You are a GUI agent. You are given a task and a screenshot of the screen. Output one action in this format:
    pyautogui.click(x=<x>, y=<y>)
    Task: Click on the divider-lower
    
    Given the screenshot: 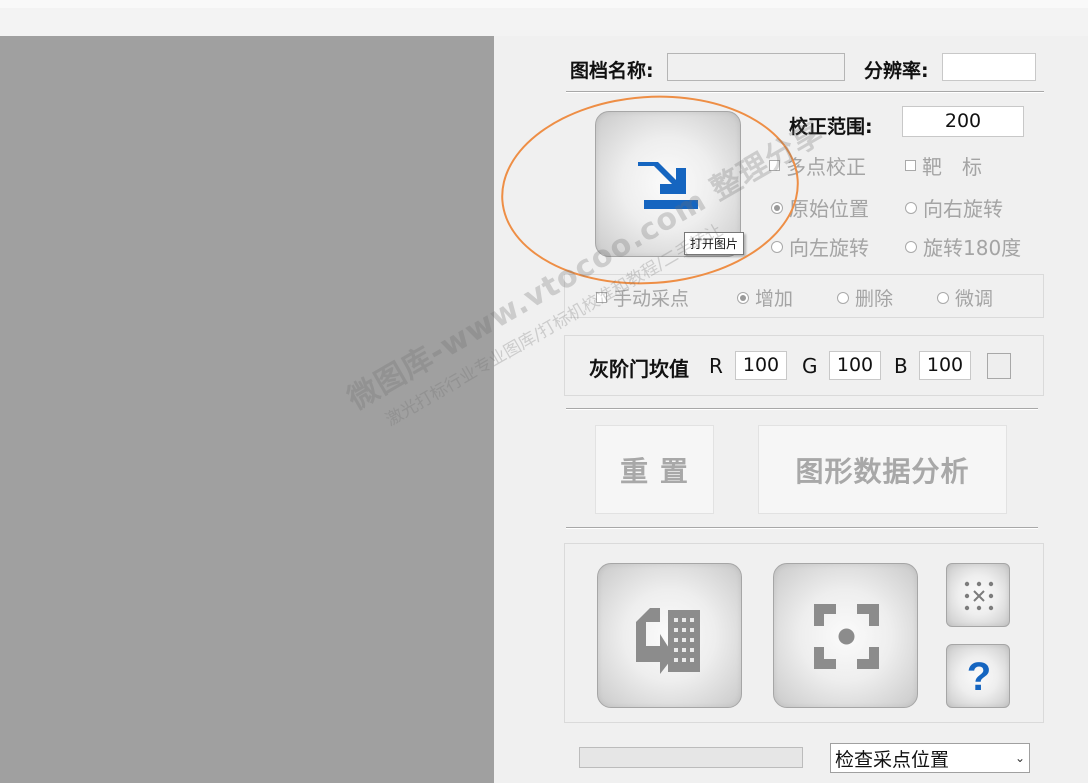 What is the action you would take?
    pyautogui.click(x=802, y=528)
    